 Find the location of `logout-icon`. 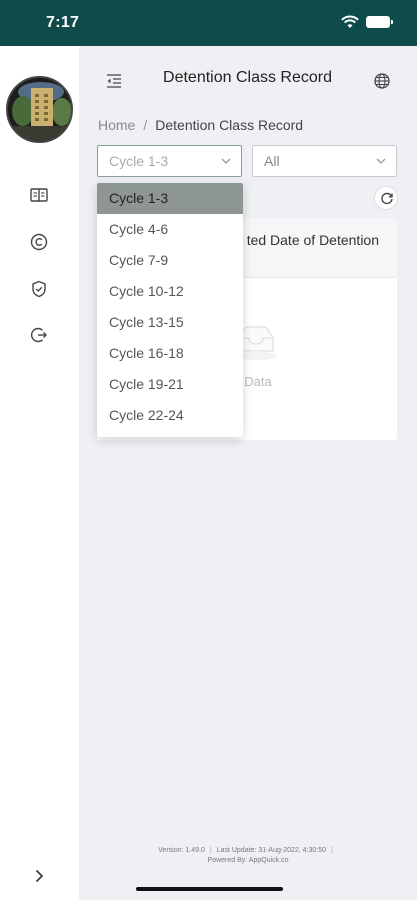

logout-icon is located at coordinates (39, 335).